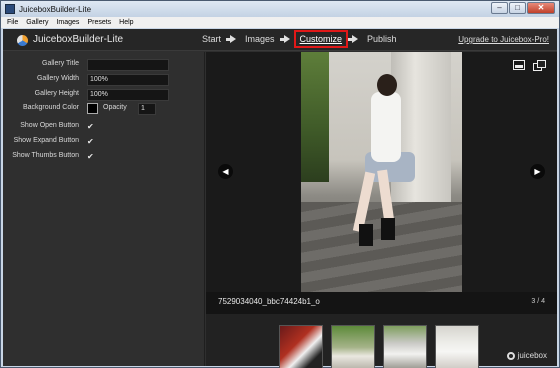 The height and width of the screenshot is (368, 560). What do you see at coordinates (78, 39) in the screenshot?
I see `app-name: JuiceboxBuilder-Lite` at bounding box center [78, 39].